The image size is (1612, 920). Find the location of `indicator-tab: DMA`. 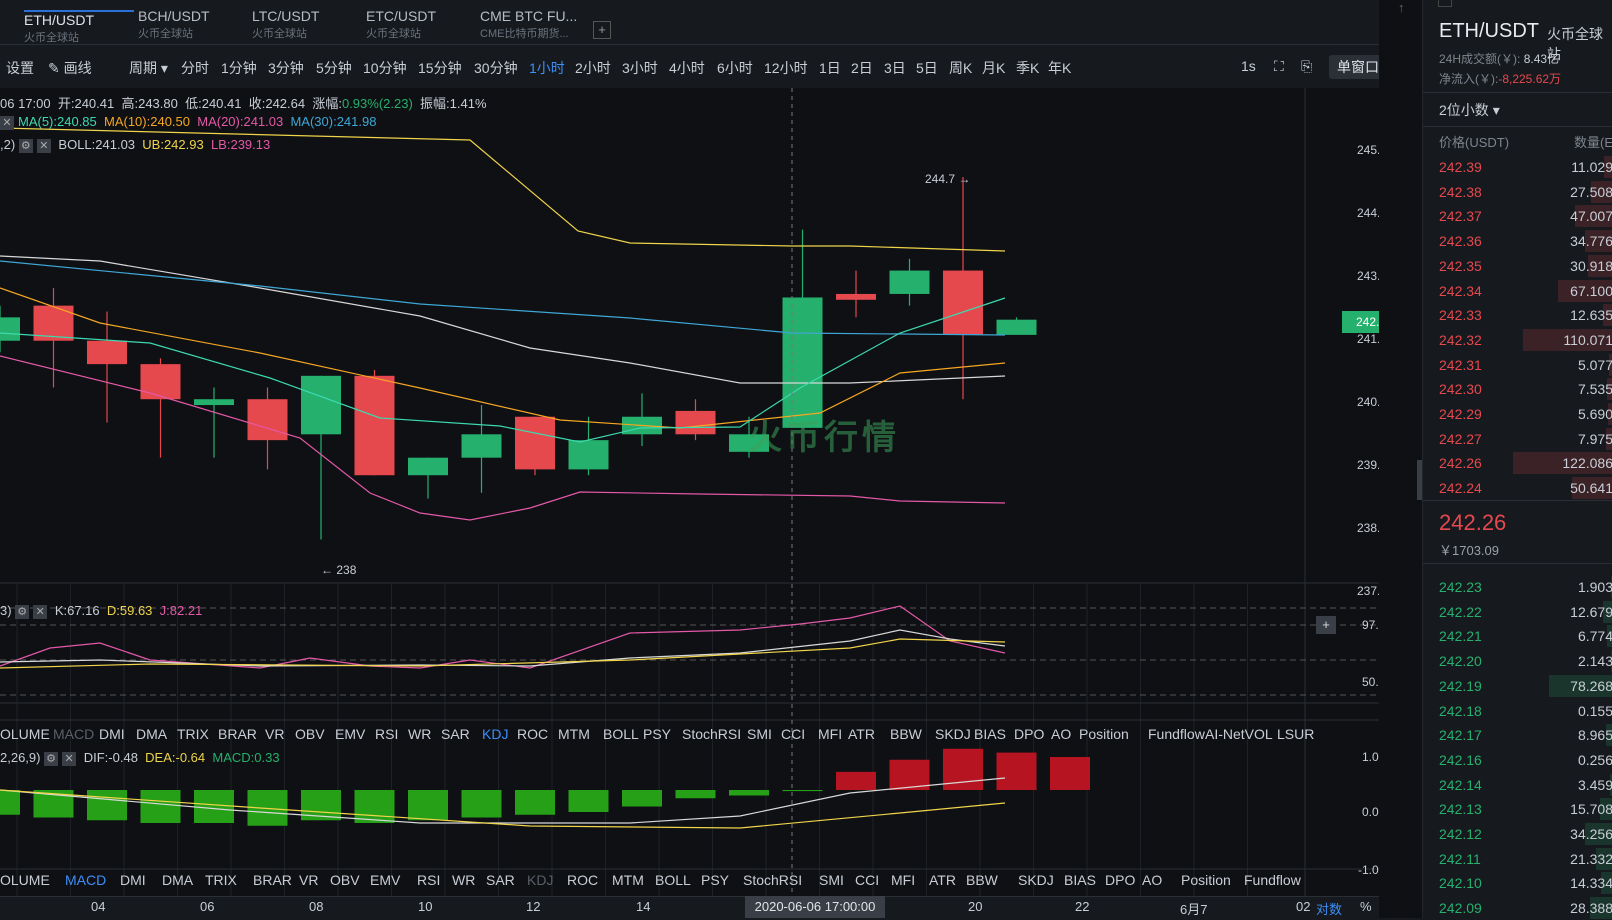

indicator-tab: DMA is located at coordinates (177, 880).